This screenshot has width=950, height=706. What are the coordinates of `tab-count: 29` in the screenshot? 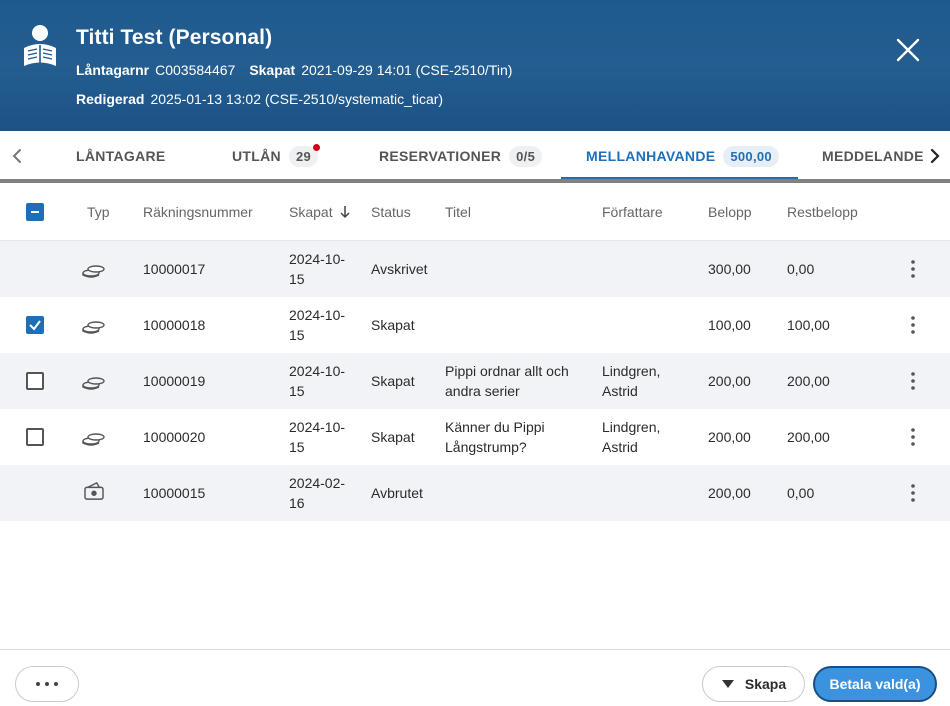 It's located at (303, 156).